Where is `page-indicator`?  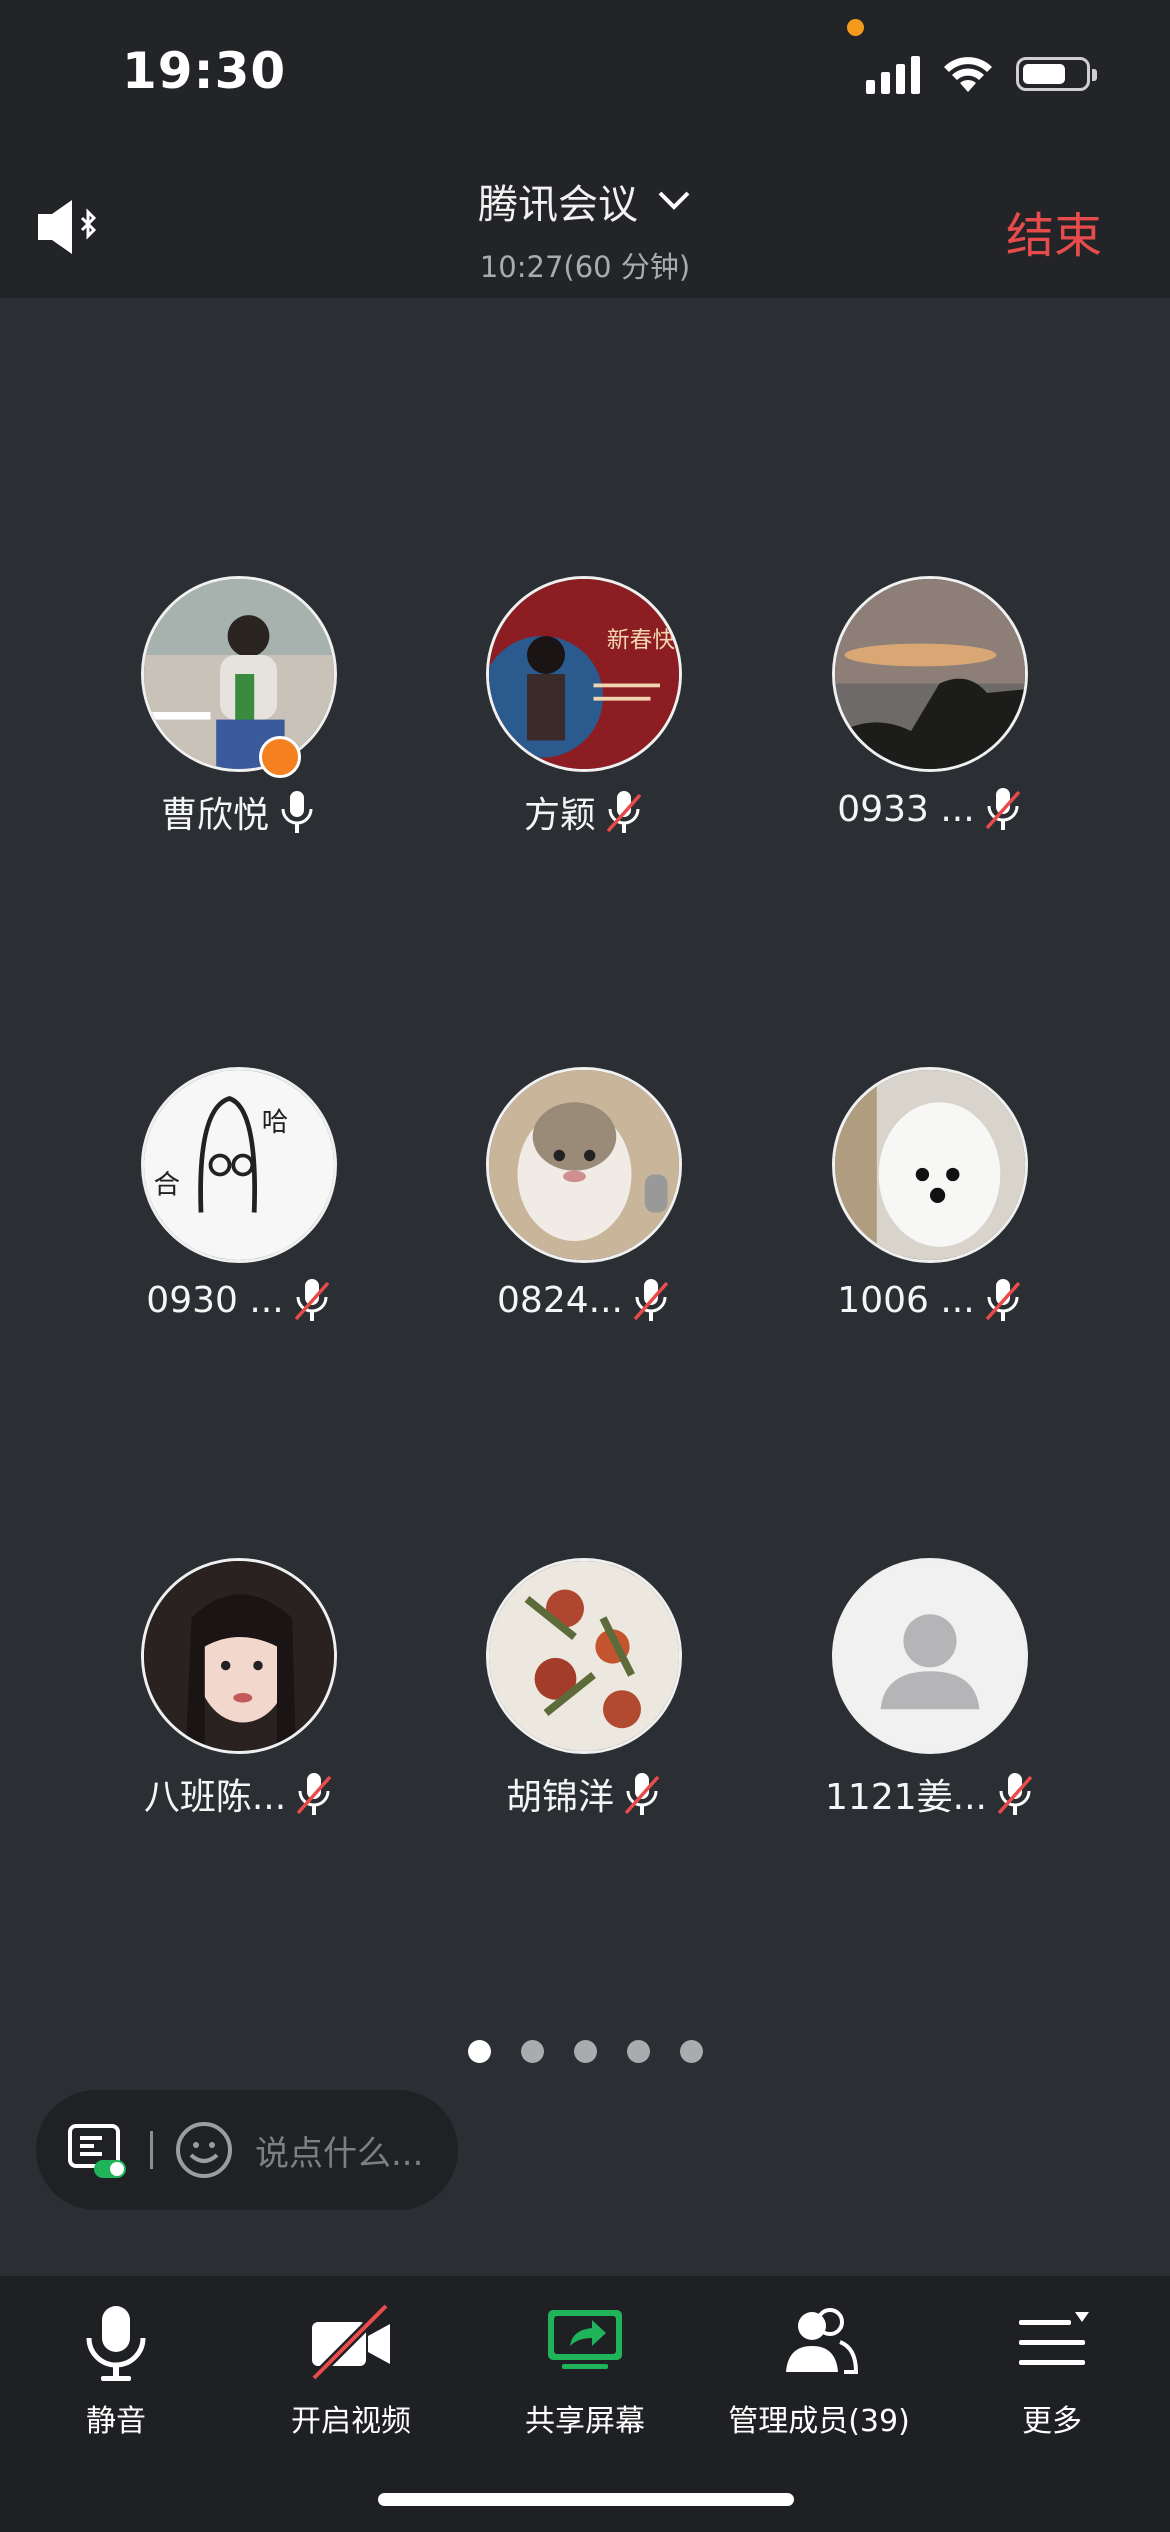
page-indicator is located at coordinates (585, 2051).